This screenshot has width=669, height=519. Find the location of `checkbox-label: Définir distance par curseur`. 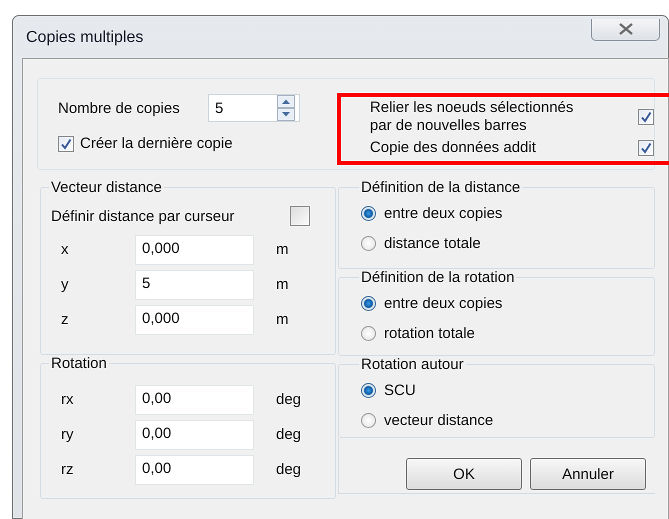

checkbox-label: Définir distance par curseur is located at coordinates (142, 216).